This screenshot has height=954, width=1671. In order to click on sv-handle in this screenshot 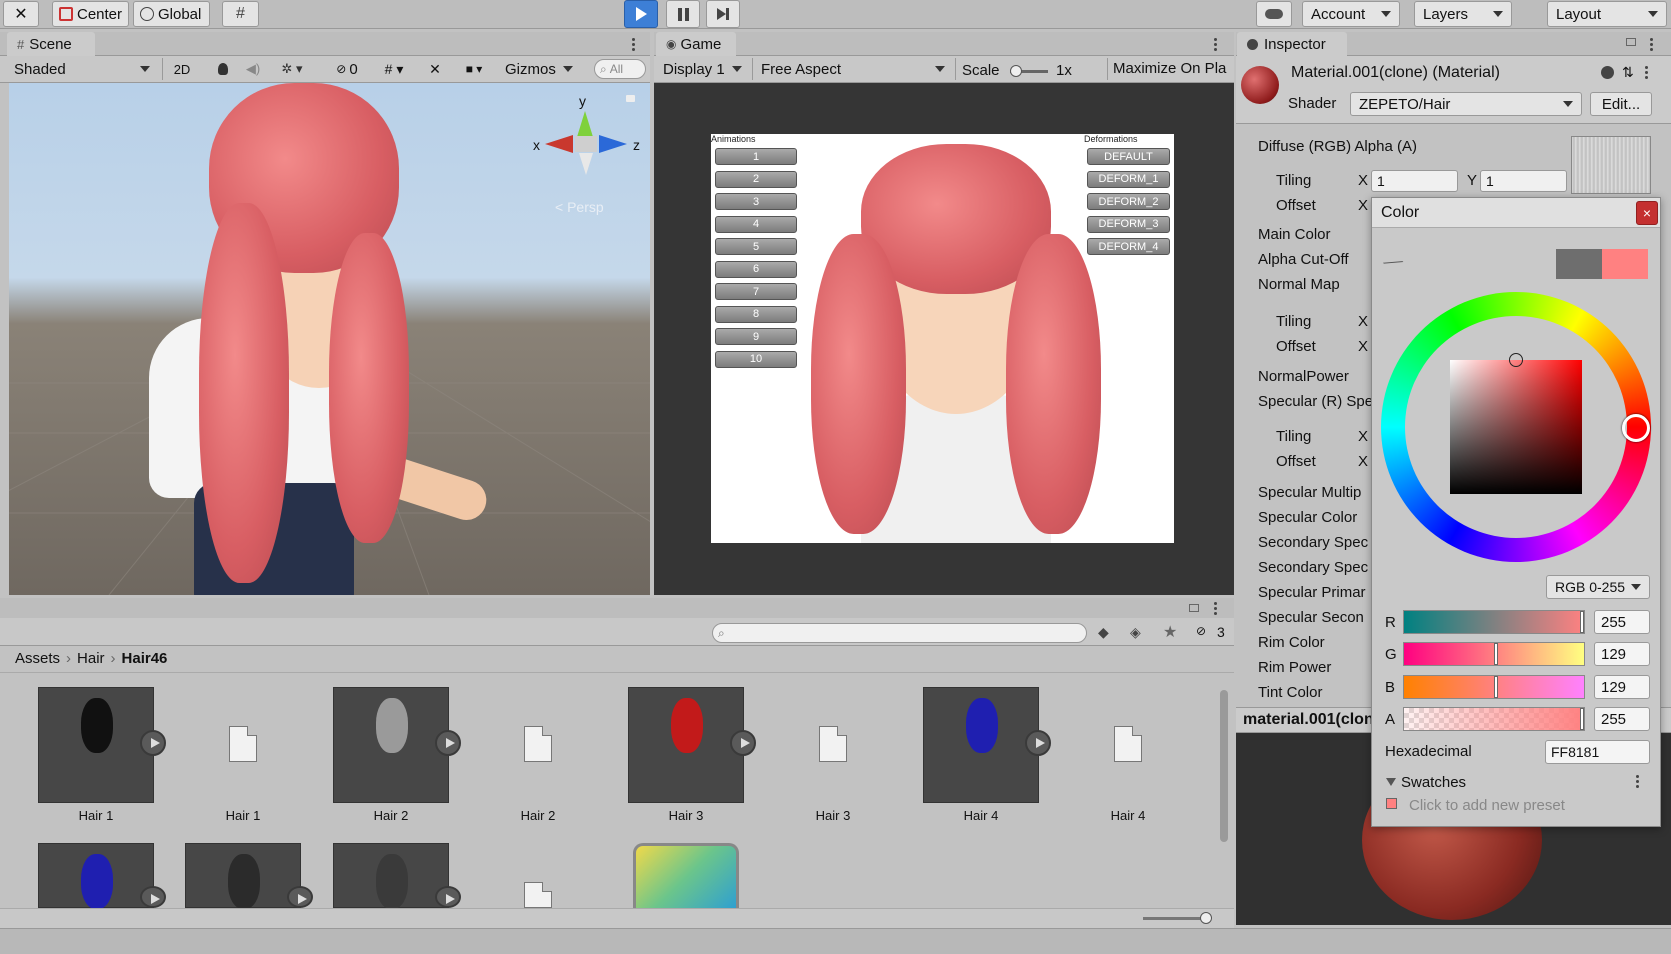, I will do `click(1516, 360)`.